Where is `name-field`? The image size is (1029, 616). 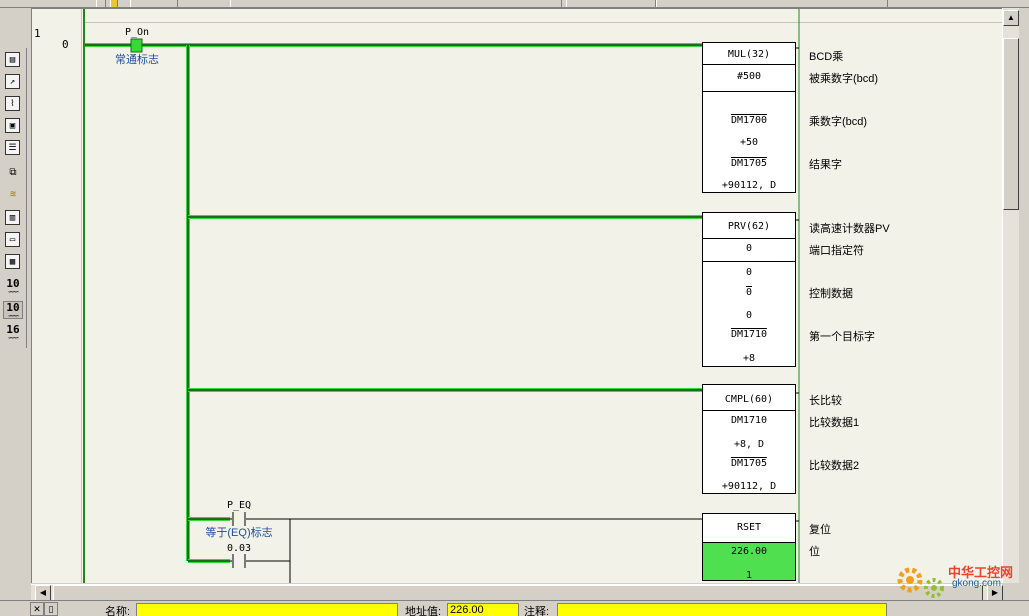 name-field is located at coordinates (267, 609).